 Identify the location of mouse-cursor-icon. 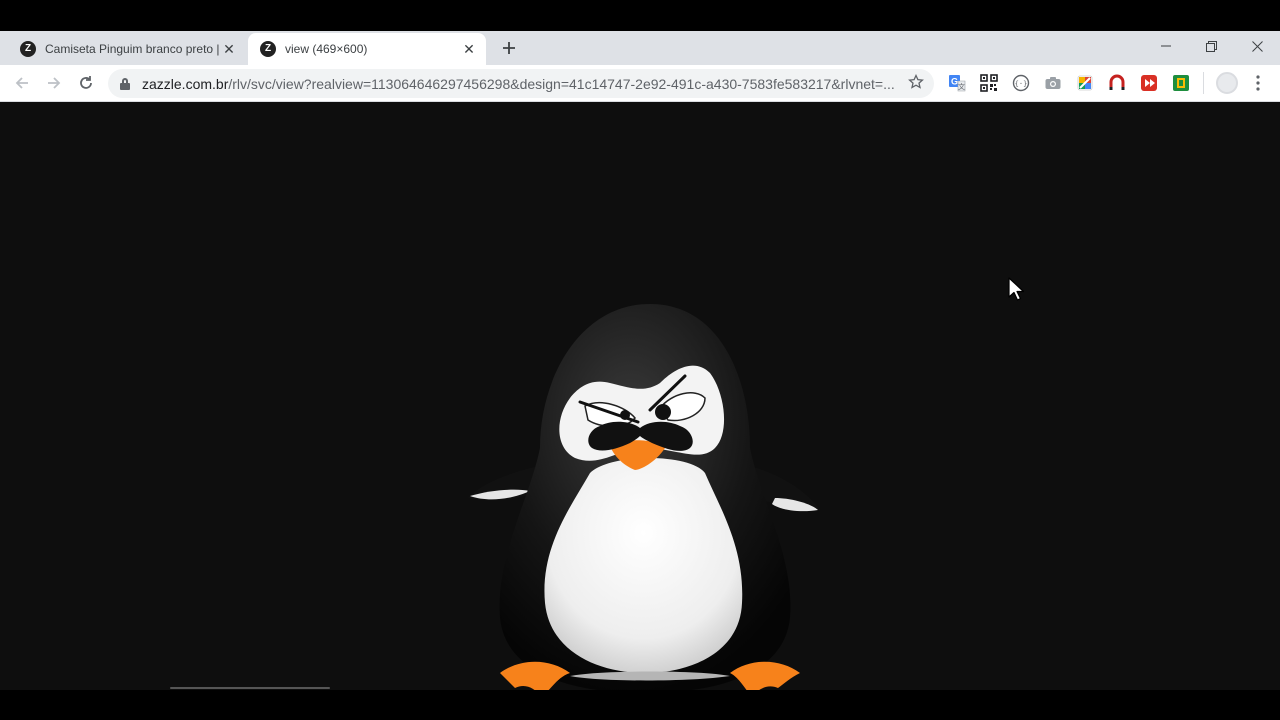
(1016, 289).